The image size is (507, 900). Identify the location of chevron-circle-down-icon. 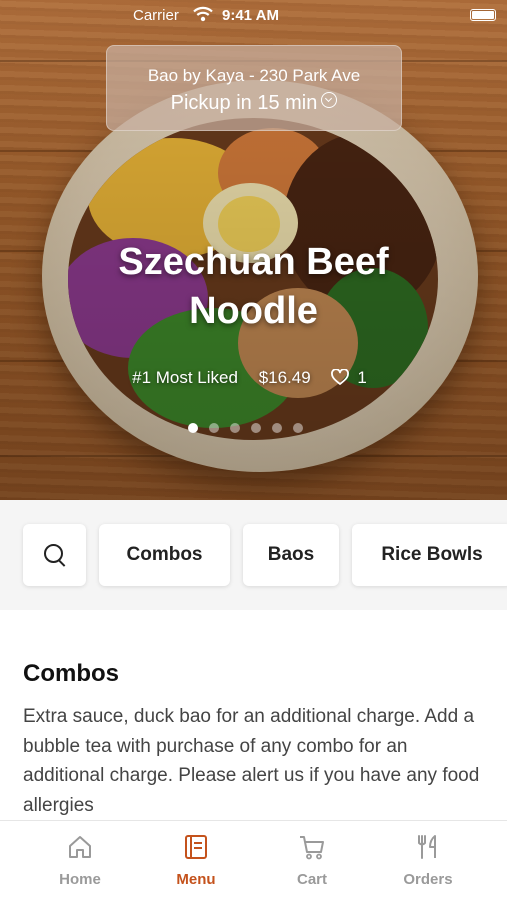
(329, 100).